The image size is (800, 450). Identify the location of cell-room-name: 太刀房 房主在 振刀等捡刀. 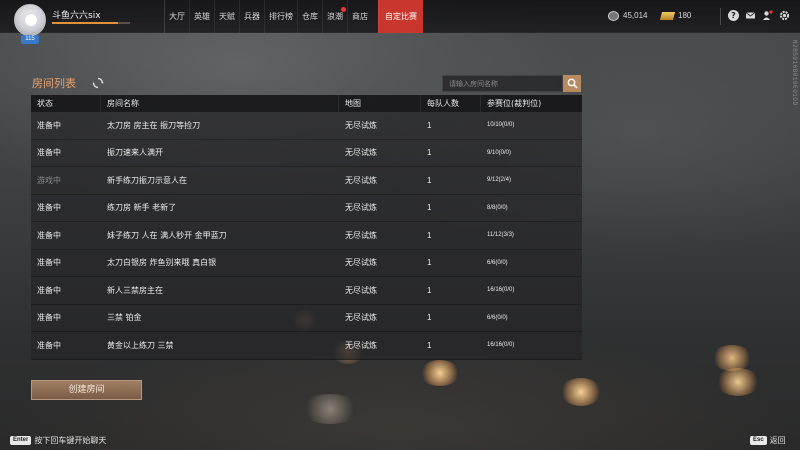
(154, 125).